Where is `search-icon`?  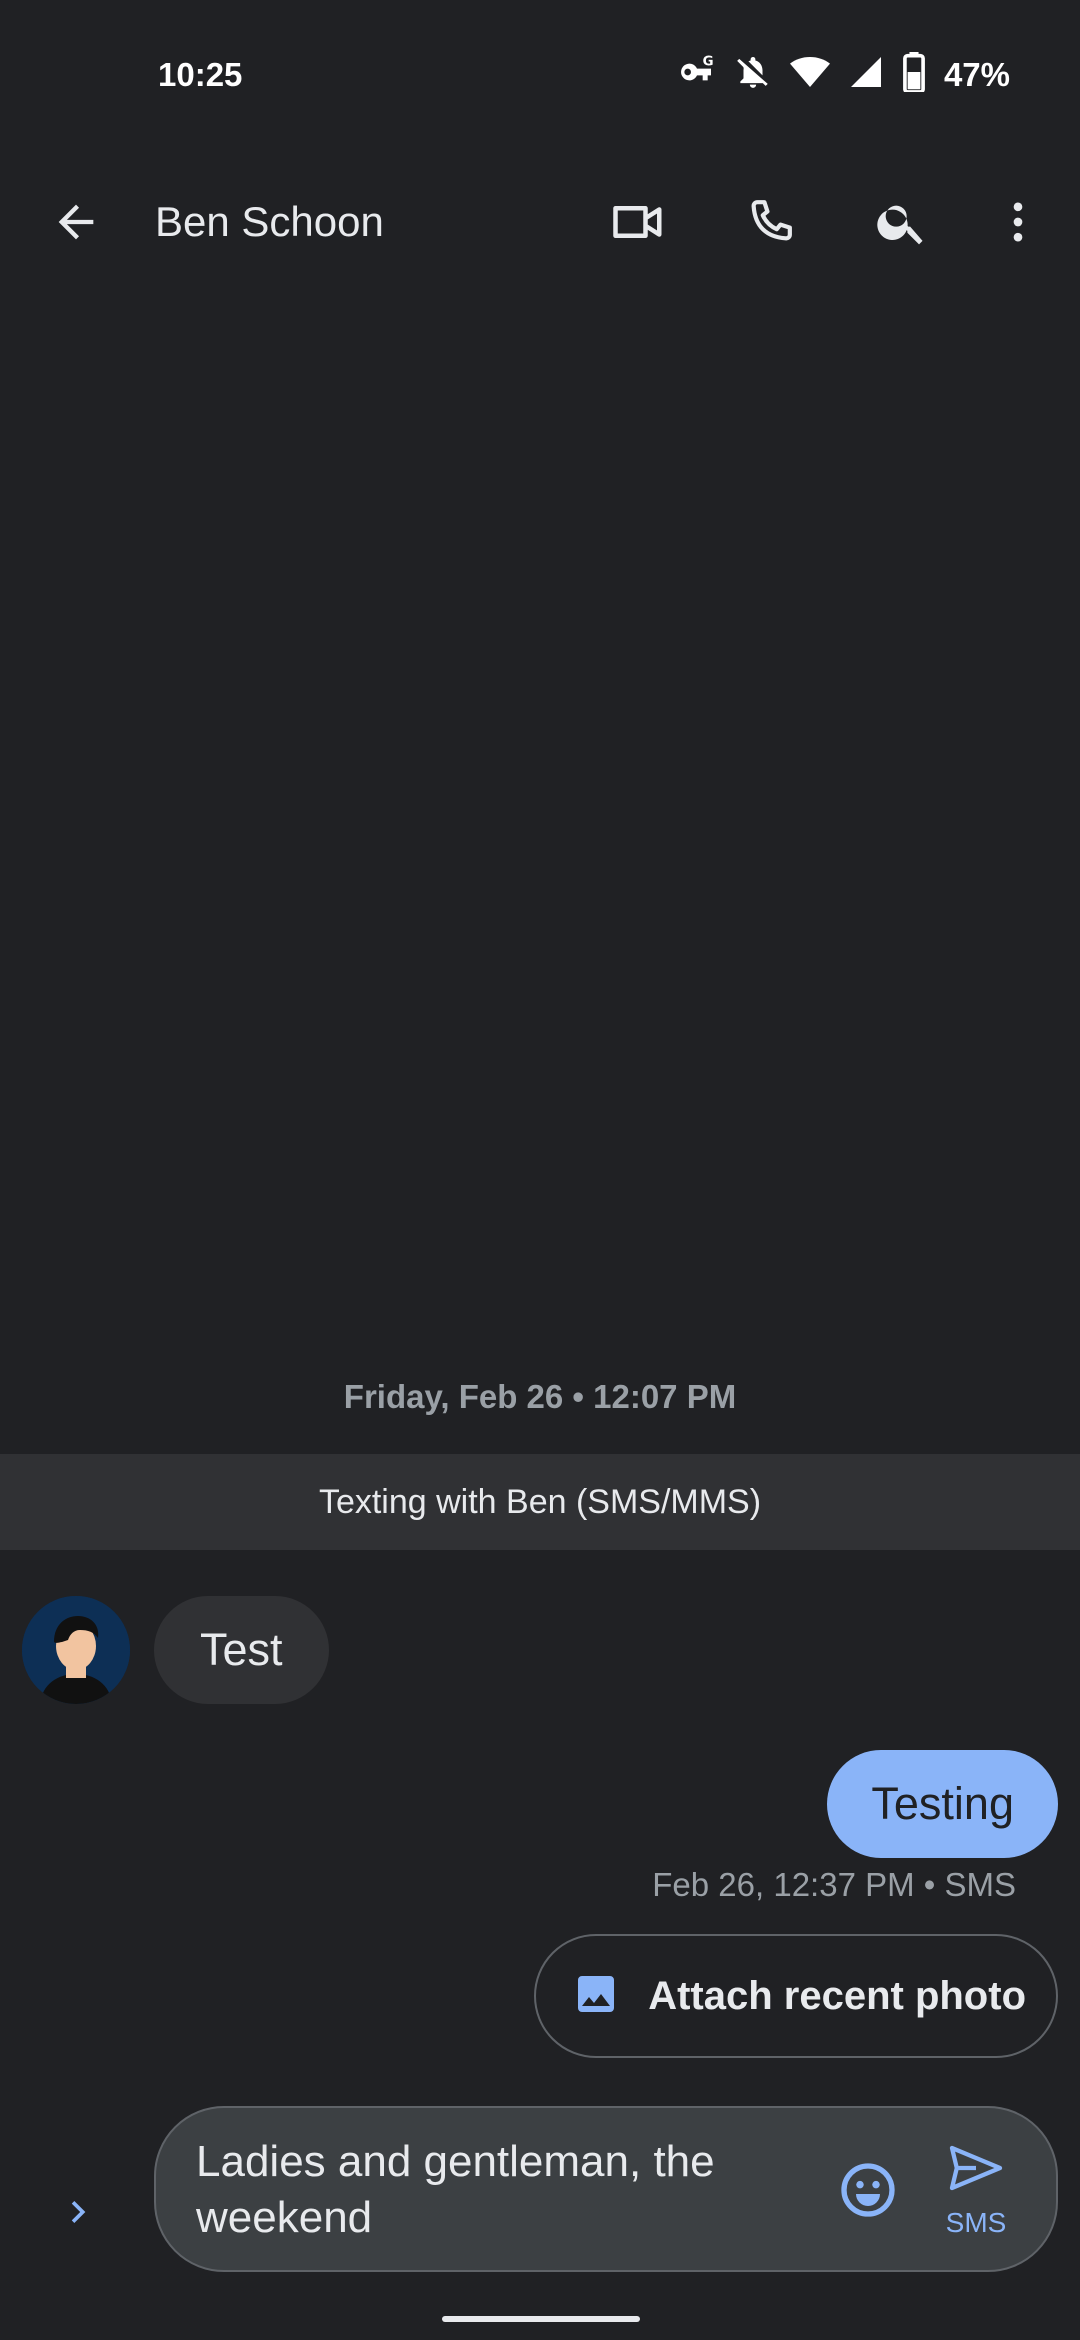
search-icon is located at coordinates (902, 222).